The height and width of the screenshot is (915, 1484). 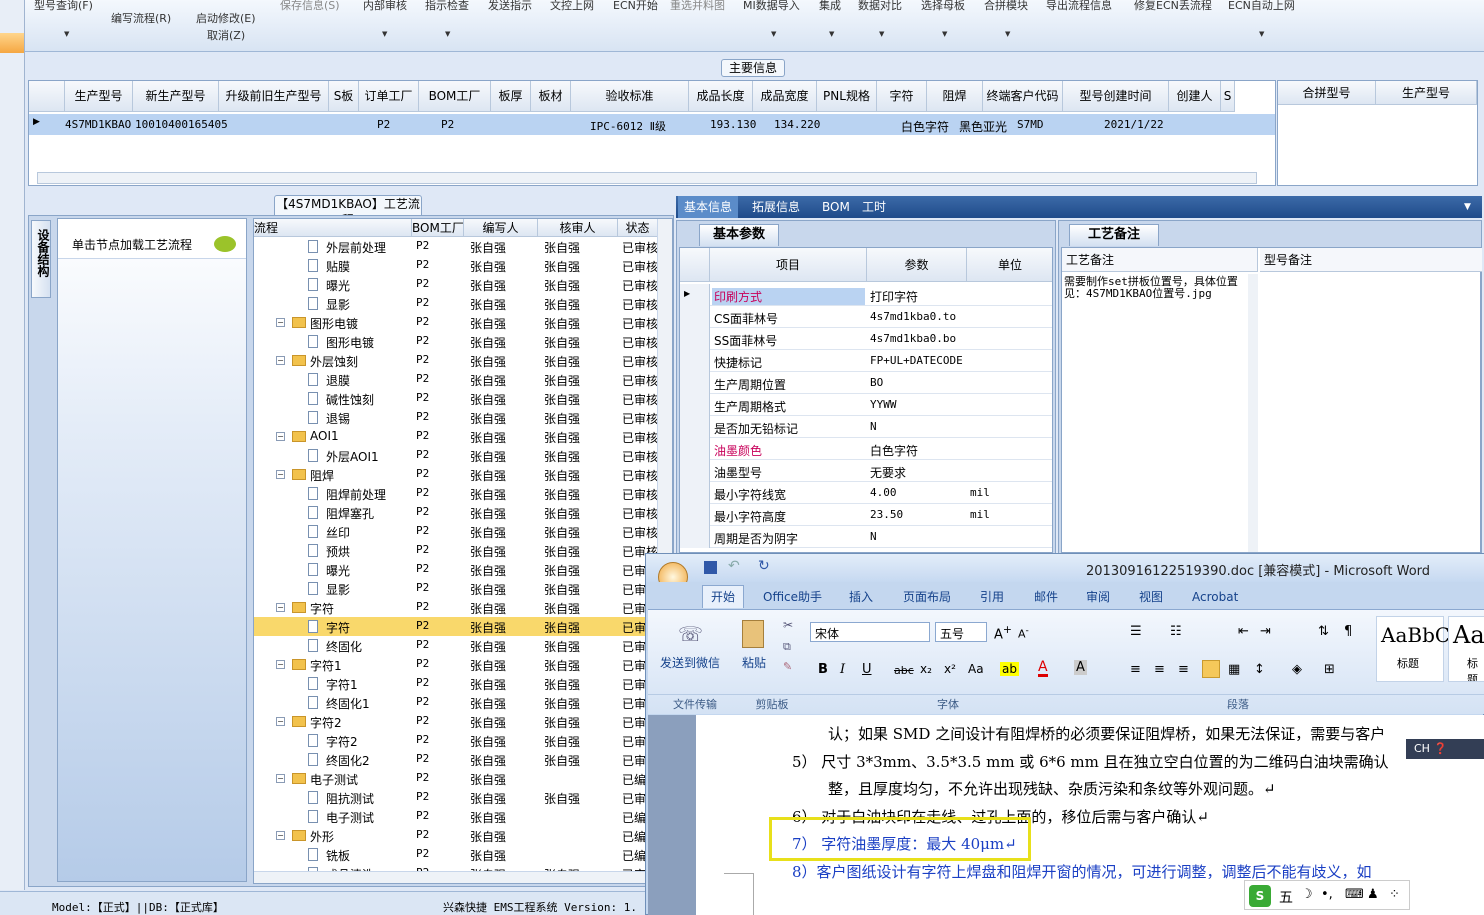 I want to click on tree-row: 贴膜 P2 张自强 张自强 已审核, so click(x=456, y=265).